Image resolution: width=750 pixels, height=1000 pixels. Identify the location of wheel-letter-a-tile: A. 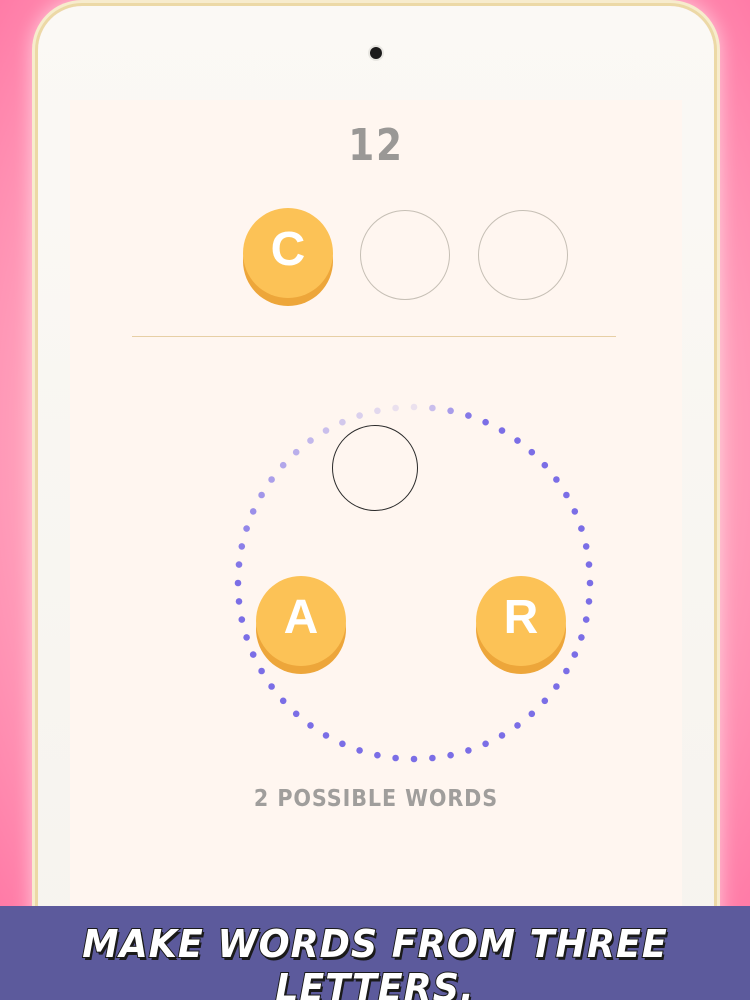
(301, 621).